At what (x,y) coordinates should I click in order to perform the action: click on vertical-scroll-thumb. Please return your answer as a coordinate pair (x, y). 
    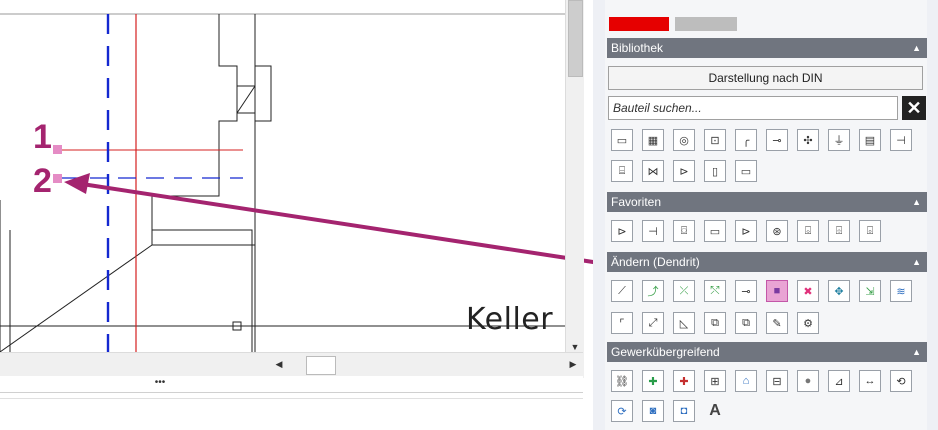
    Looking at the image, I should click on (575, 38).